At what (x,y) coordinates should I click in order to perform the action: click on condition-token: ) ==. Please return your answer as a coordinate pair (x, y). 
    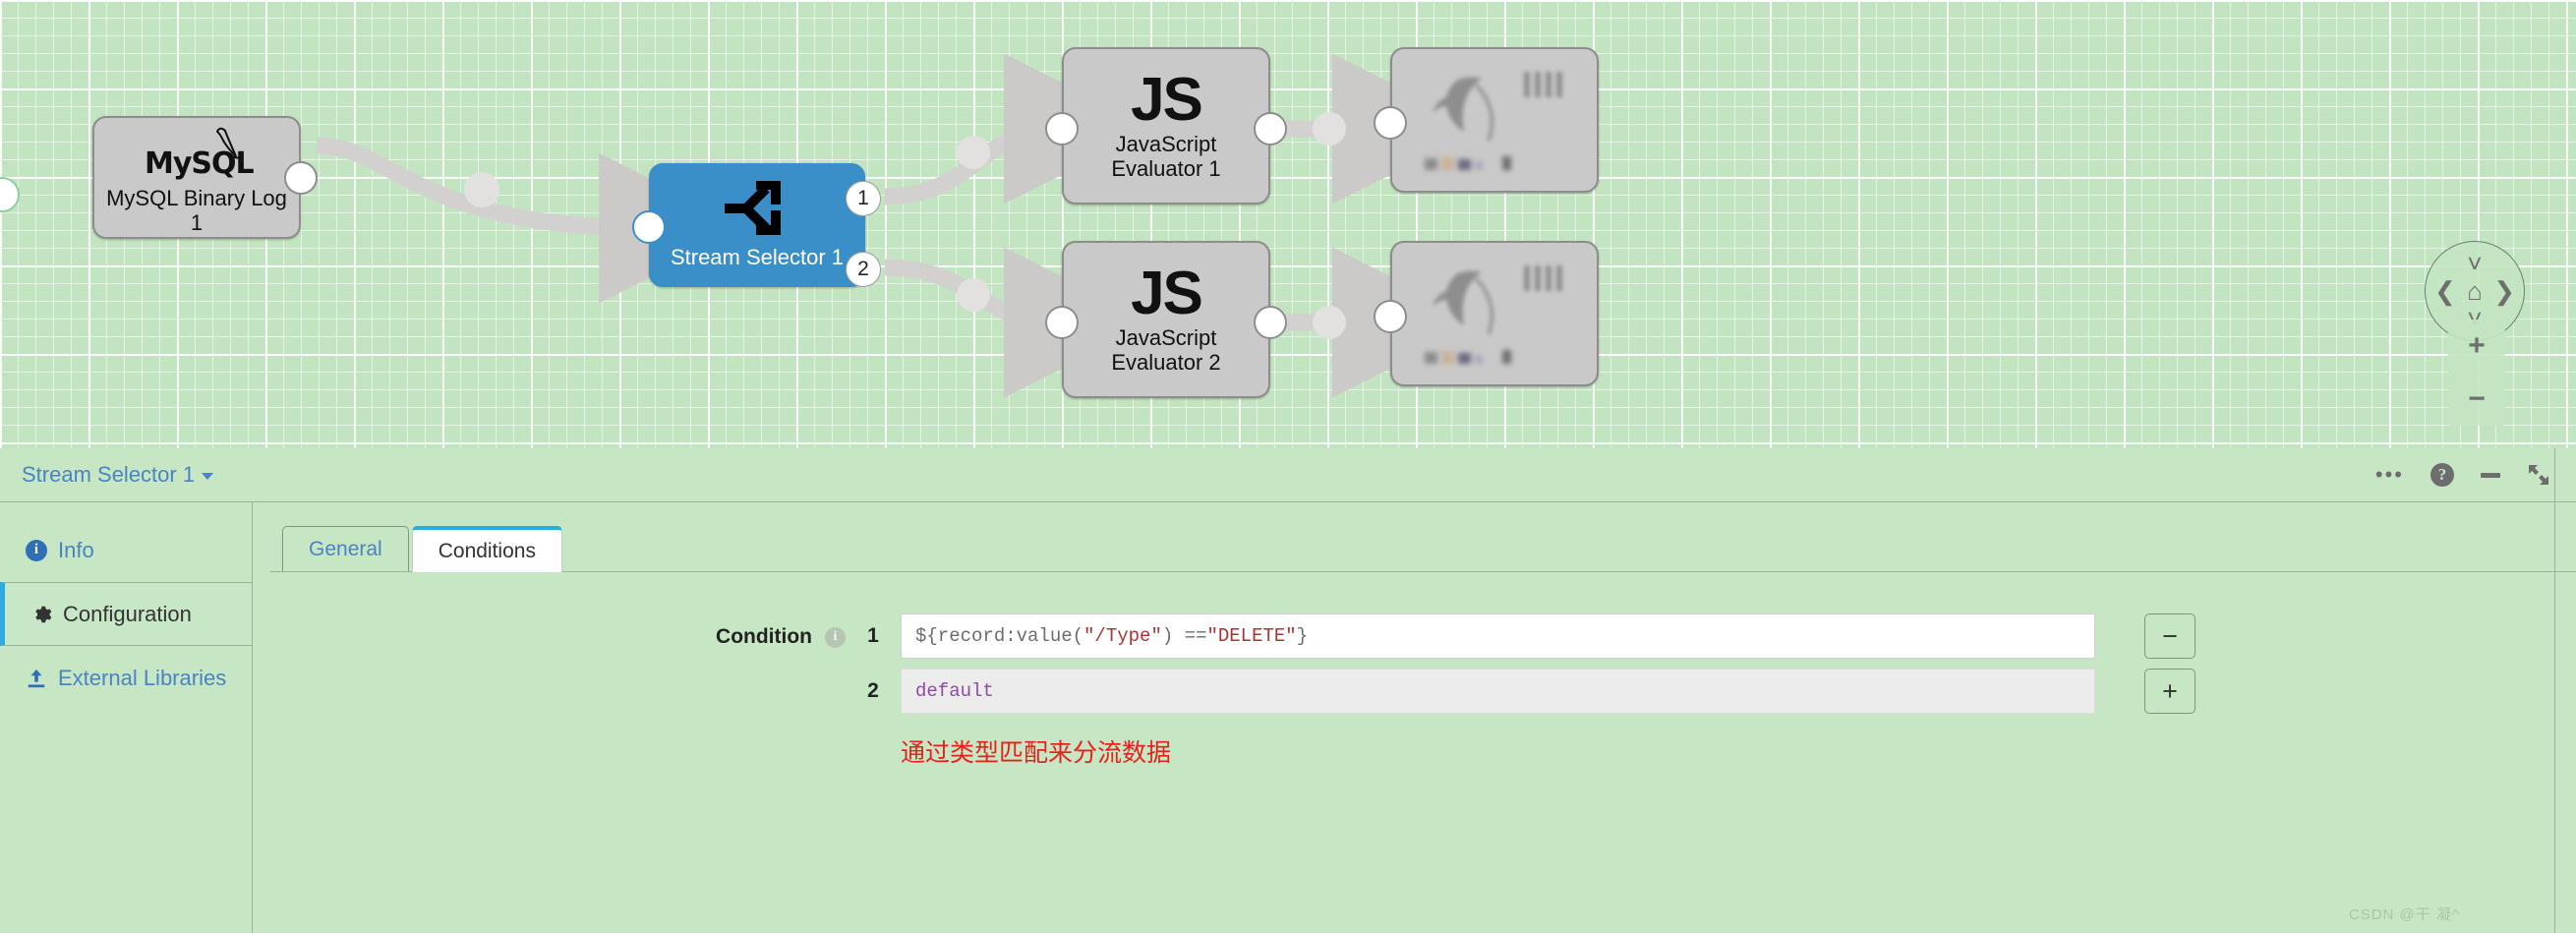
    Looking at the image, I should click on (1184, 636).